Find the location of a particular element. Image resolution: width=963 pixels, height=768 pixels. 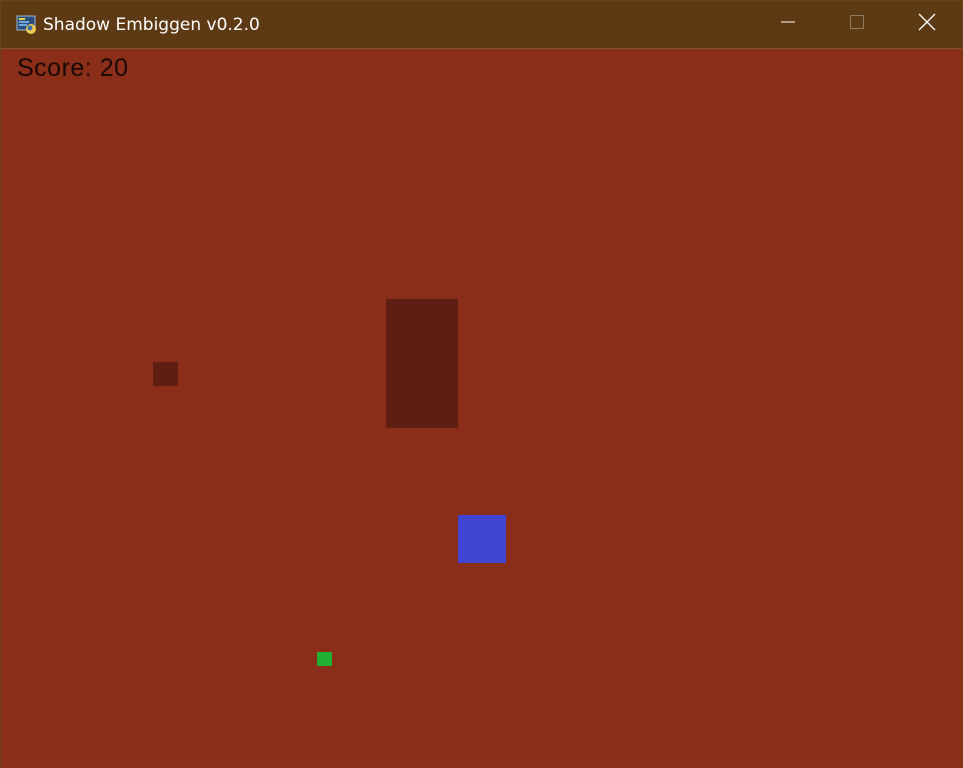

minimize-icon is located at coordinates (788, 24).